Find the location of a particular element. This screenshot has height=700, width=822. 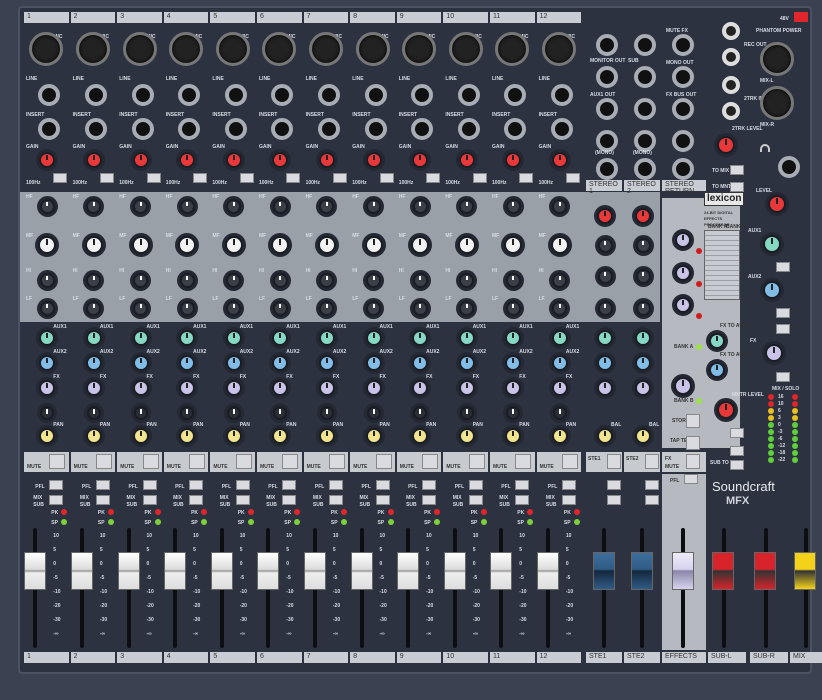

tap-tempo-button is located at coordinates (693, 443).